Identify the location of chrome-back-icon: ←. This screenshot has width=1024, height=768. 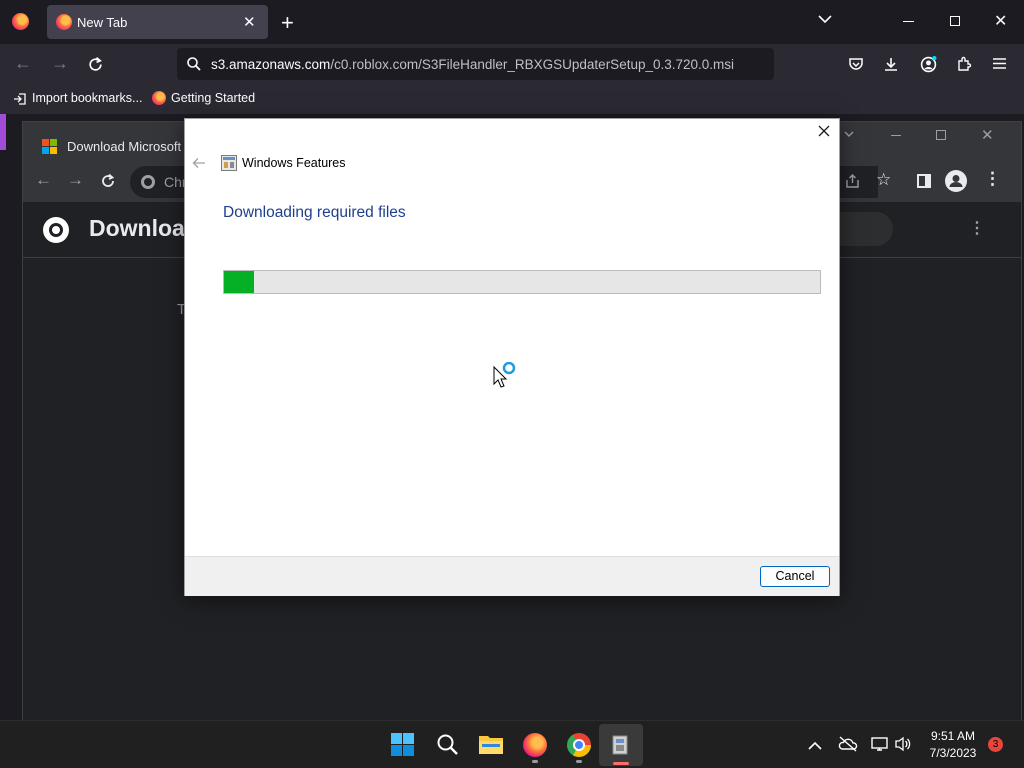
(43, 180).